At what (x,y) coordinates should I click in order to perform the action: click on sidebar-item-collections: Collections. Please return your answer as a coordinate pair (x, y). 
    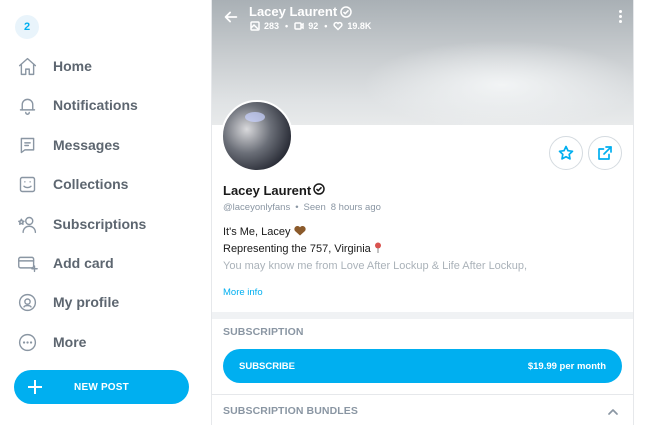
    Looking at the image, I should click on (71, 184).